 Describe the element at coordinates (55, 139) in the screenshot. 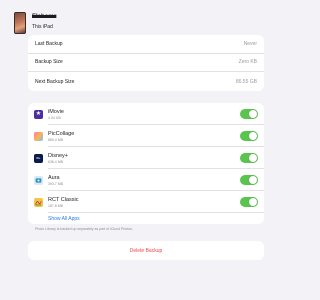

I see `app-size: 880.4 MB` at that location.